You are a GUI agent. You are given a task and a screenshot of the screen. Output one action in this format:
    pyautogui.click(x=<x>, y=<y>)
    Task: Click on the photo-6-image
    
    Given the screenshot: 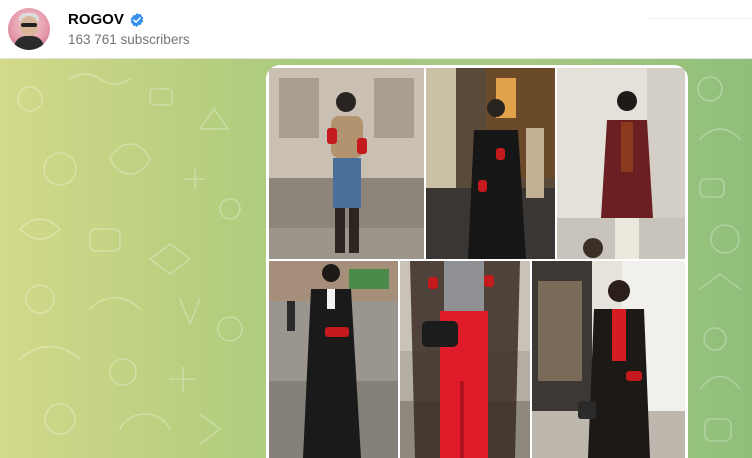 What is the action you would take?
    pyautogui.click(x=608, y=359)
    